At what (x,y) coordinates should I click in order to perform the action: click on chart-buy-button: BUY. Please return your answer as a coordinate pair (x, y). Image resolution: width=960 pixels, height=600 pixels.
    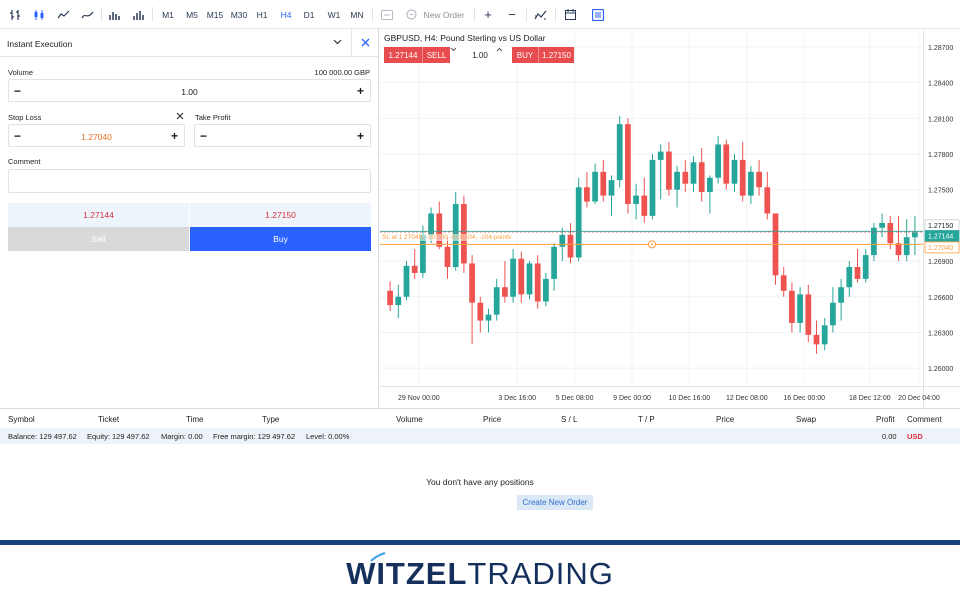
    Looking at the image, I should click on (525, 55).